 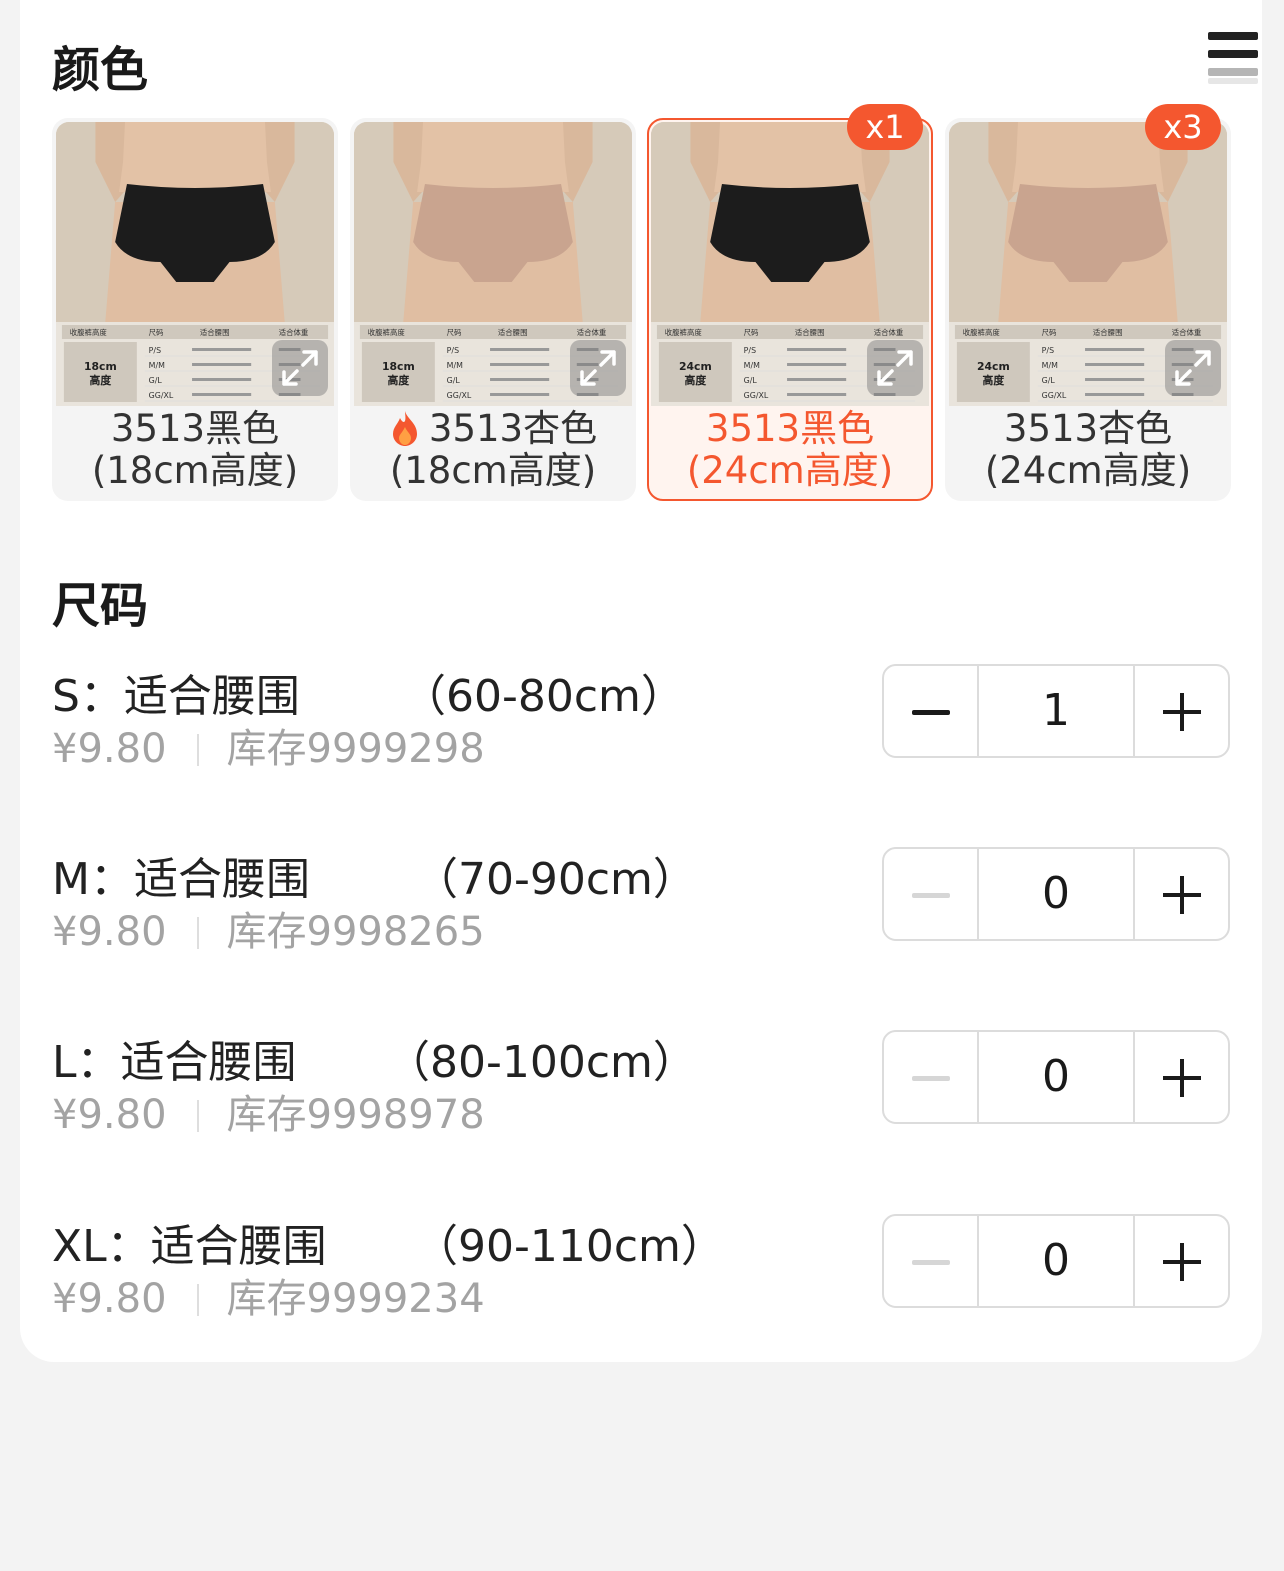 I want to click on stock-count: 库存9999298, so click(x=355, y=749).